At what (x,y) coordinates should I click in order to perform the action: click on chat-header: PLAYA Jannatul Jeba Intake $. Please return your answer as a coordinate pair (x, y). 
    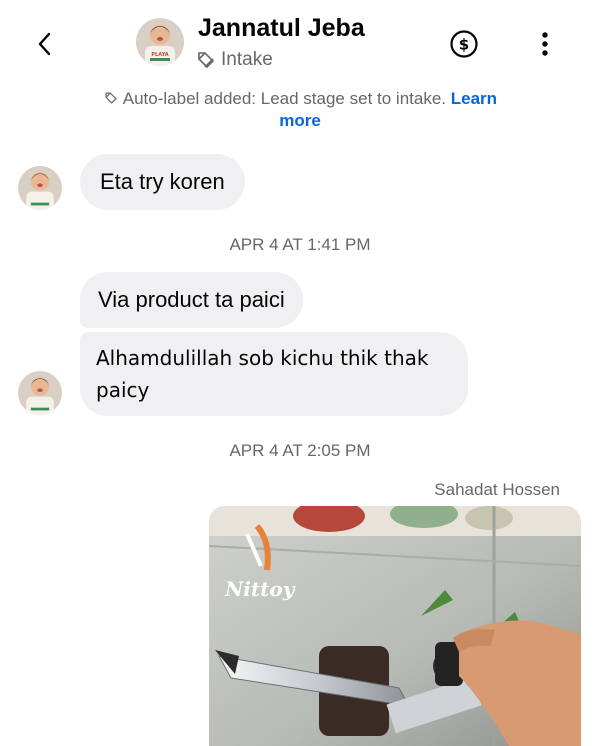
    Looking at the image, I should click on (300, 43).